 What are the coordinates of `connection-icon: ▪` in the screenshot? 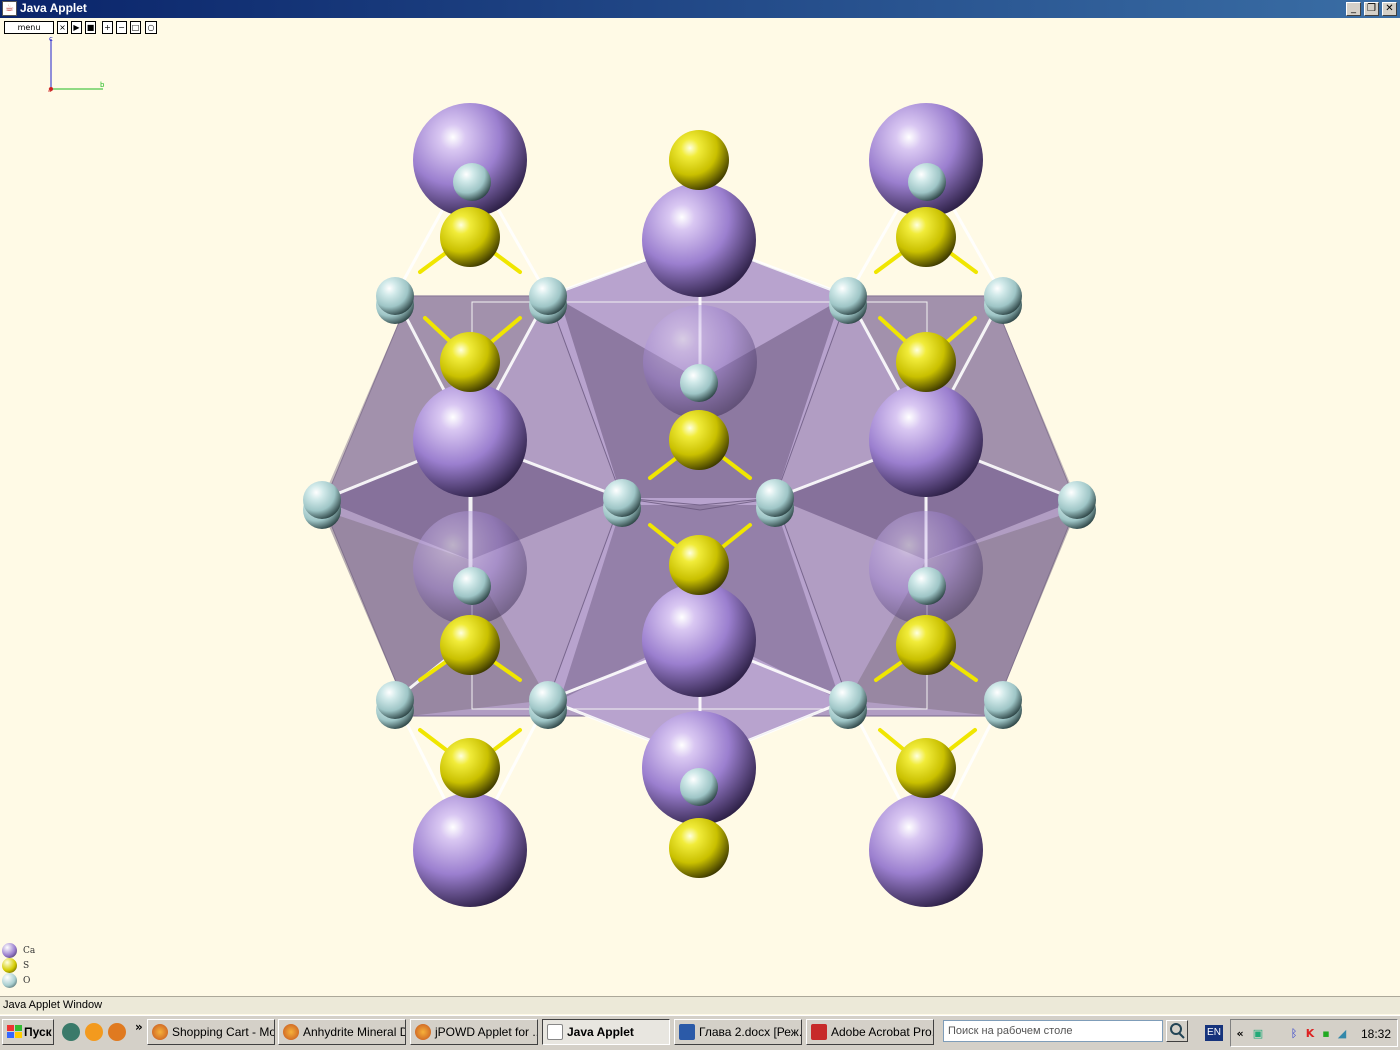 It's located at (1326, 1034).